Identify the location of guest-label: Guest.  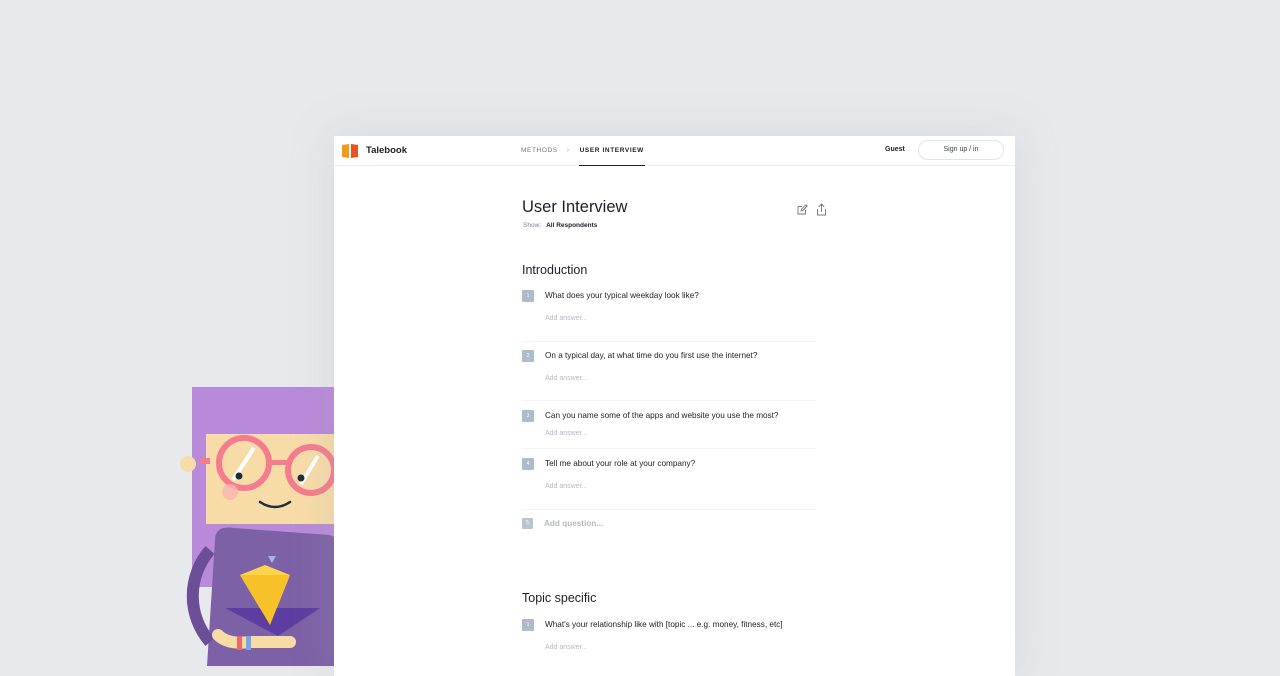
(895, 149).